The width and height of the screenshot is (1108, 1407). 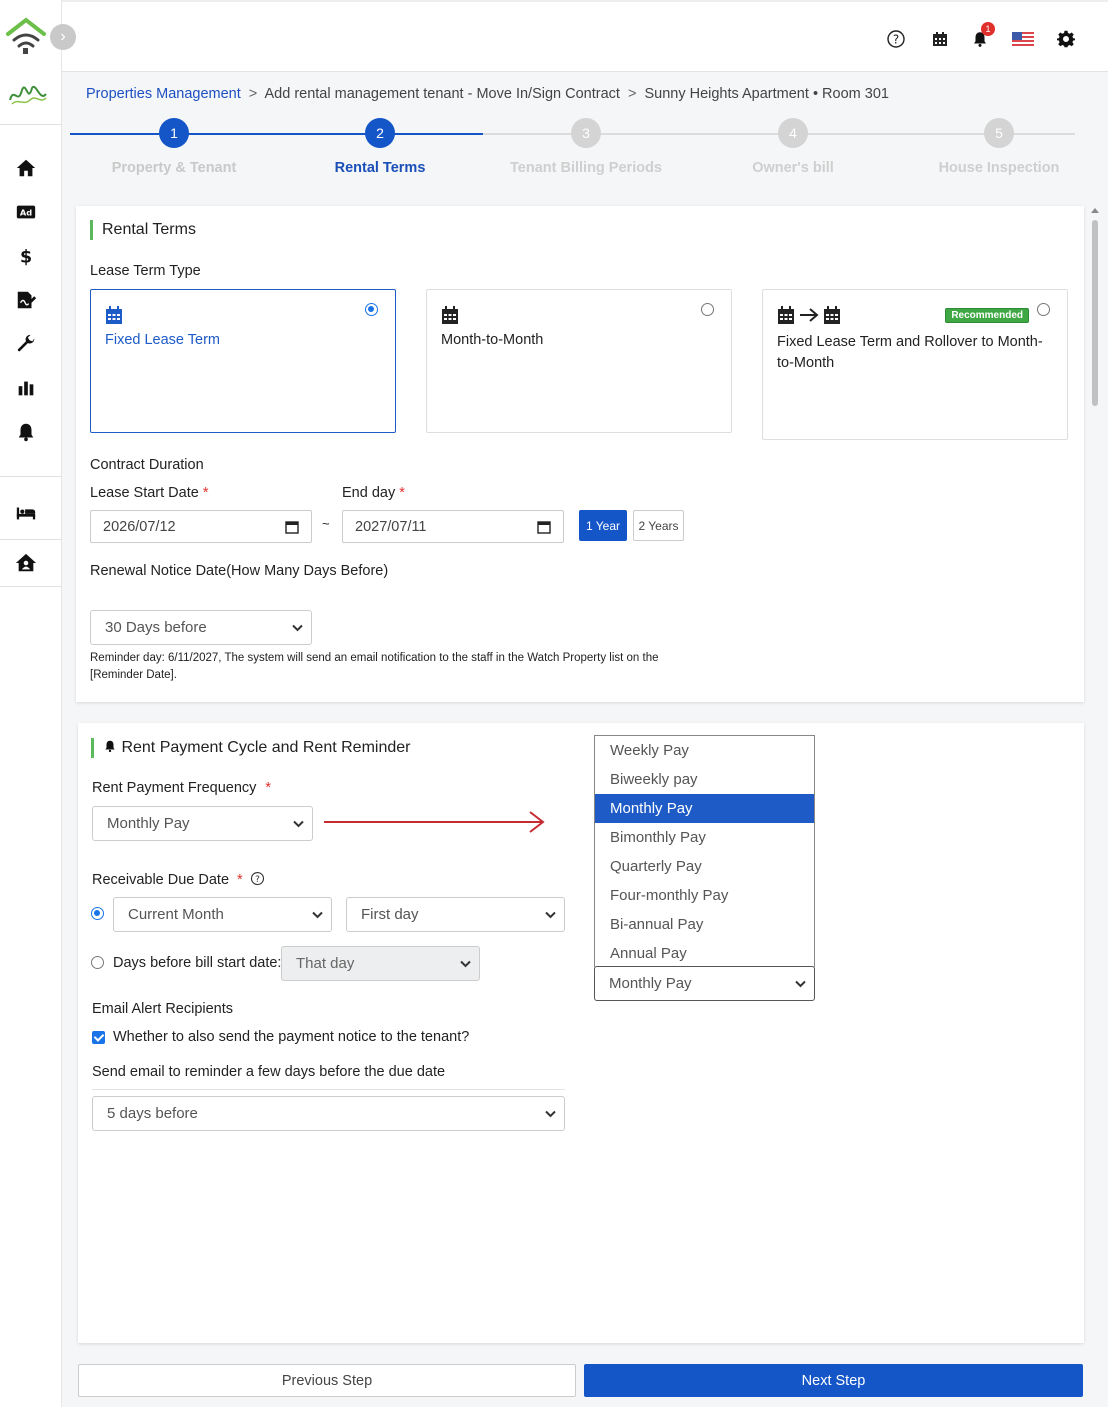 I want to click on dropdown-option-bi-annual: Bi-annual Pay, so click(x=704, y=924).